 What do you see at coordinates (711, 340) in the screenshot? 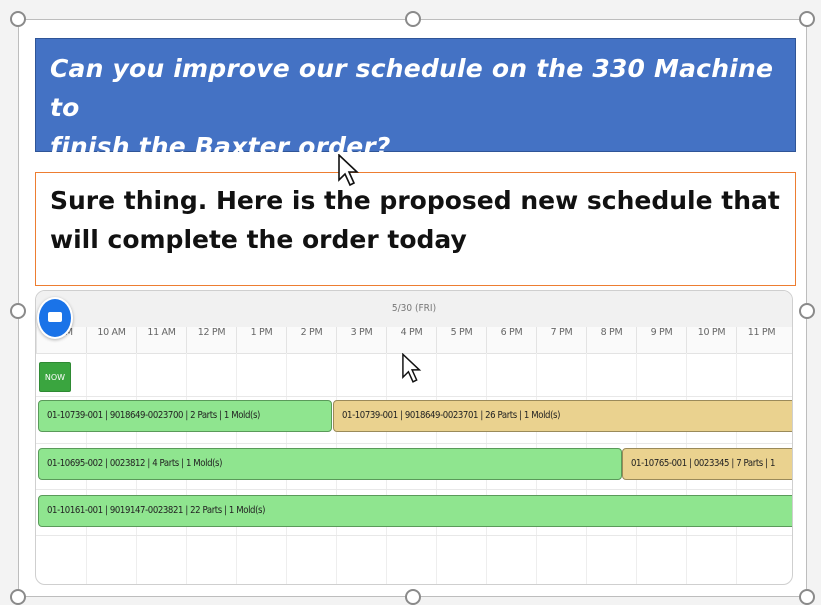
I see `hour-label: 10 PM` at bounding box center [711, 340].